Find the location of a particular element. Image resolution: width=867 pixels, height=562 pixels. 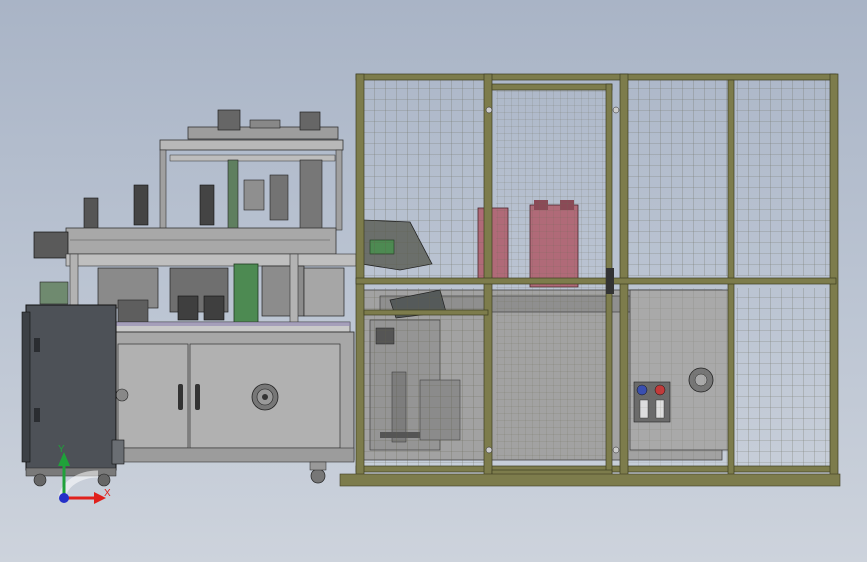

upper-plate is located at coordinates (201, 241).